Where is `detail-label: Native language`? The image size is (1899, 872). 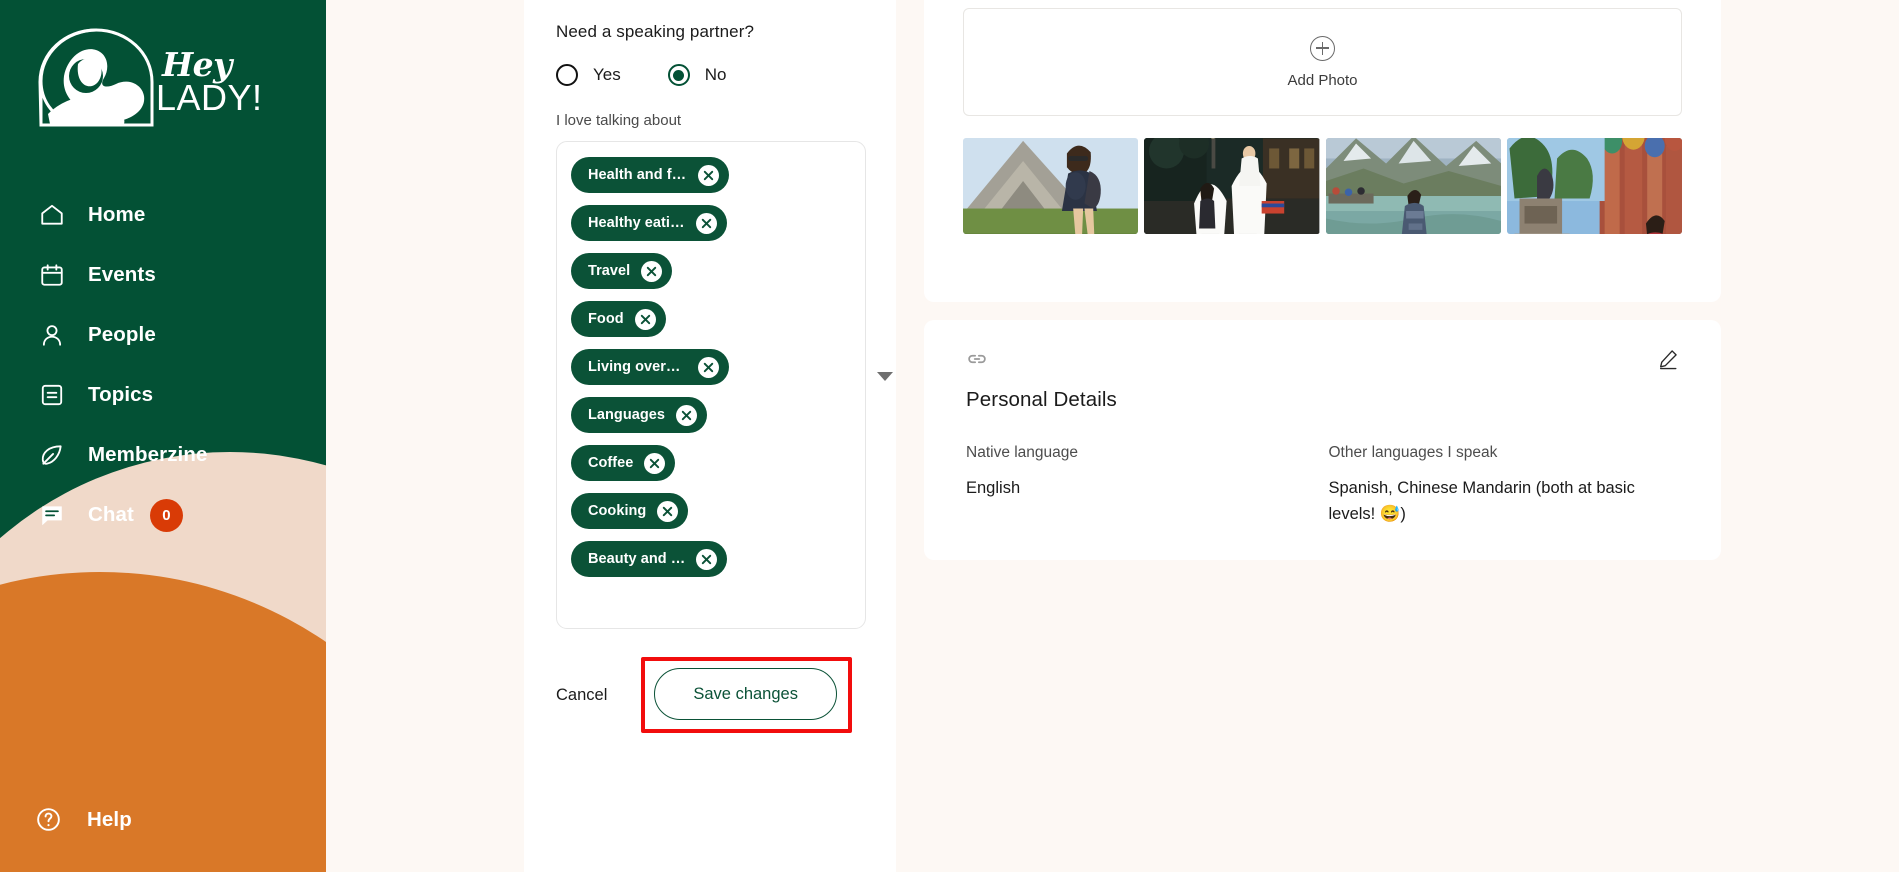
detail-label: Native language is located at coordinates (1022, 452).